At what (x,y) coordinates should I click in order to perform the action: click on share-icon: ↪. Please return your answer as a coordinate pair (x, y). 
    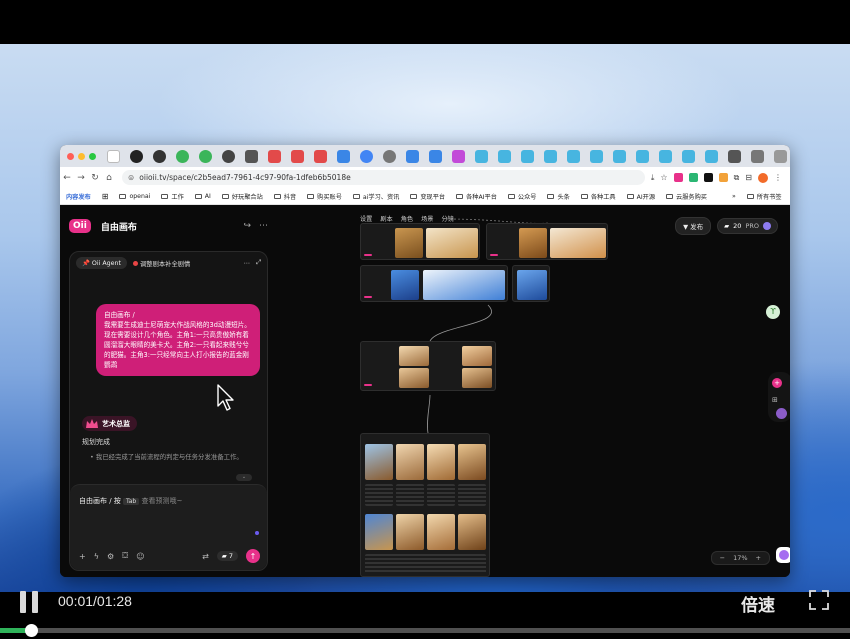
    Looking at the image, I should click on (247, 226).